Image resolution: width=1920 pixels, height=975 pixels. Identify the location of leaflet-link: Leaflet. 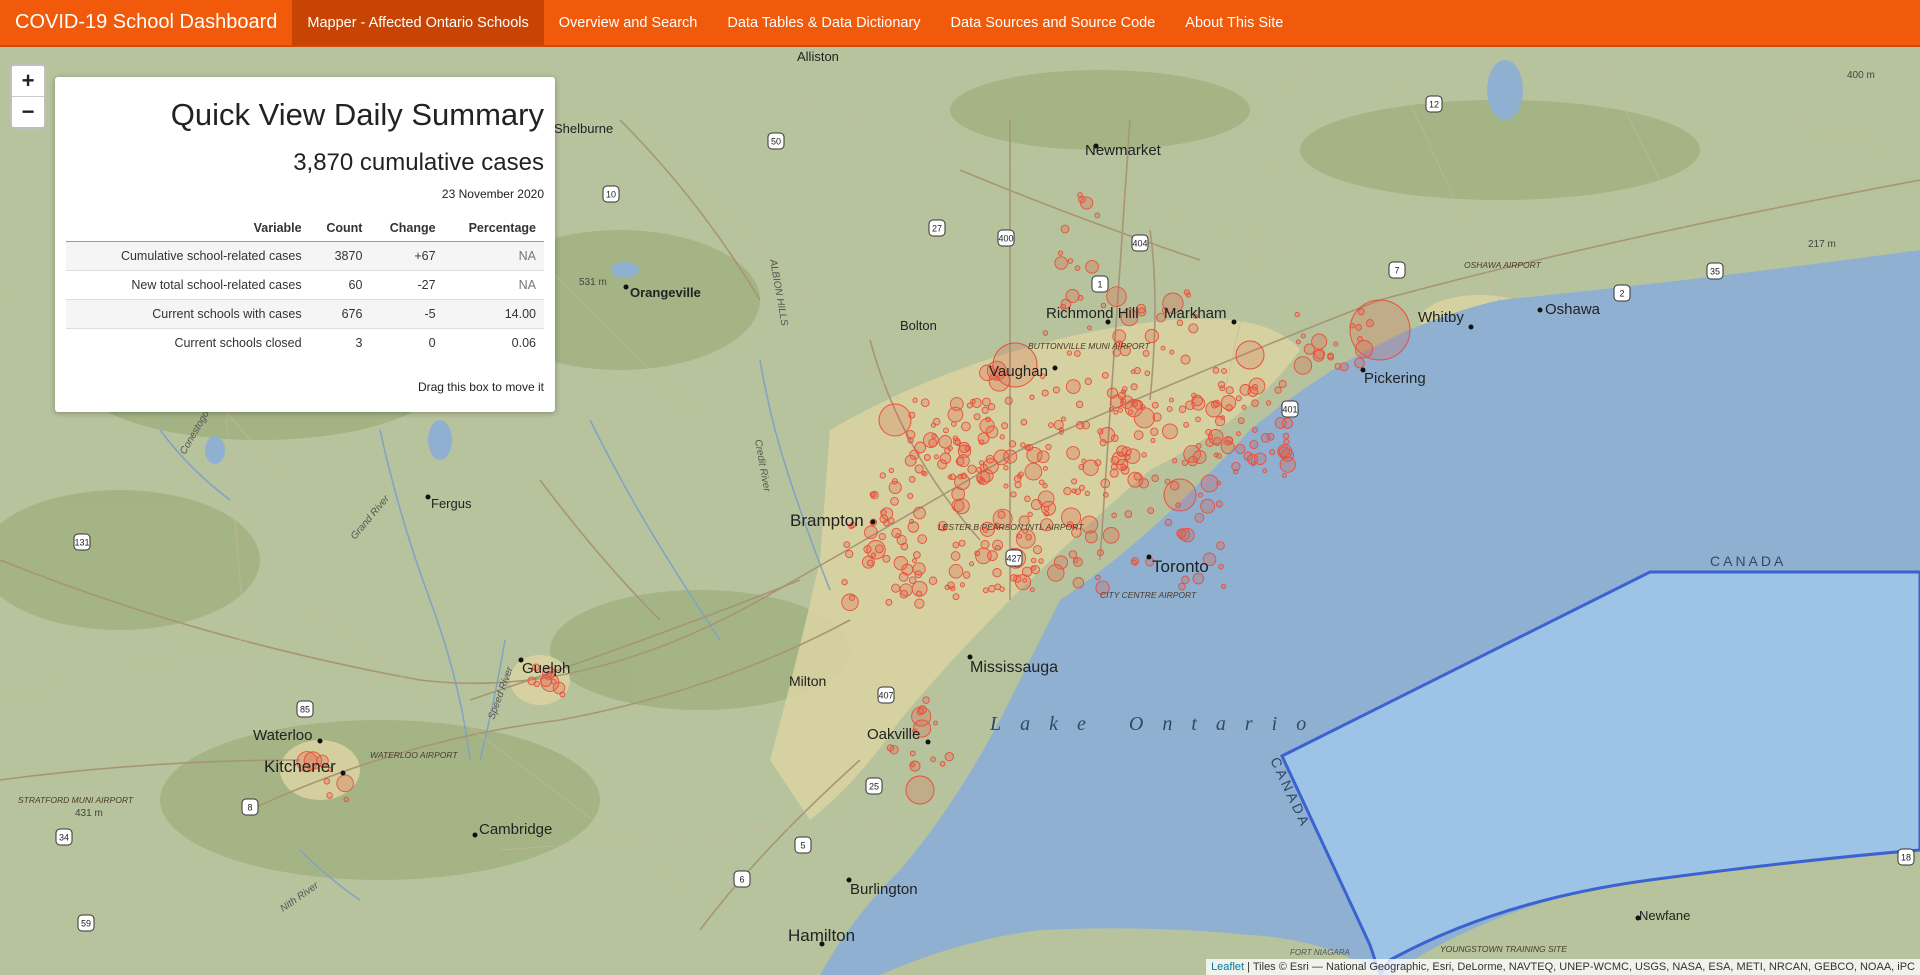
(1227, 967).